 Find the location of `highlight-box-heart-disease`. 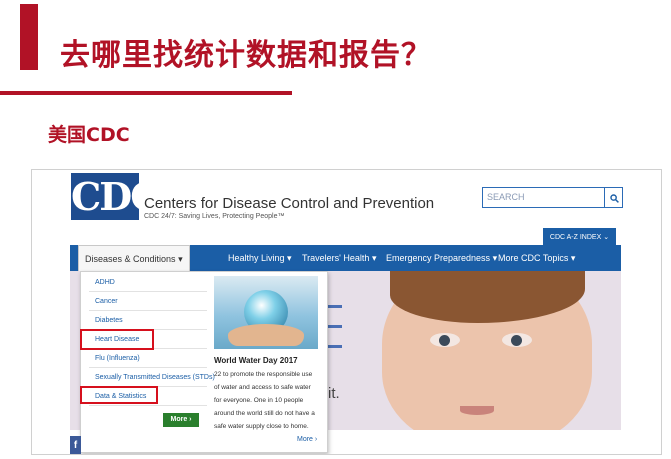

highlight-box-heart-disease is located at coordinates (117, 339).